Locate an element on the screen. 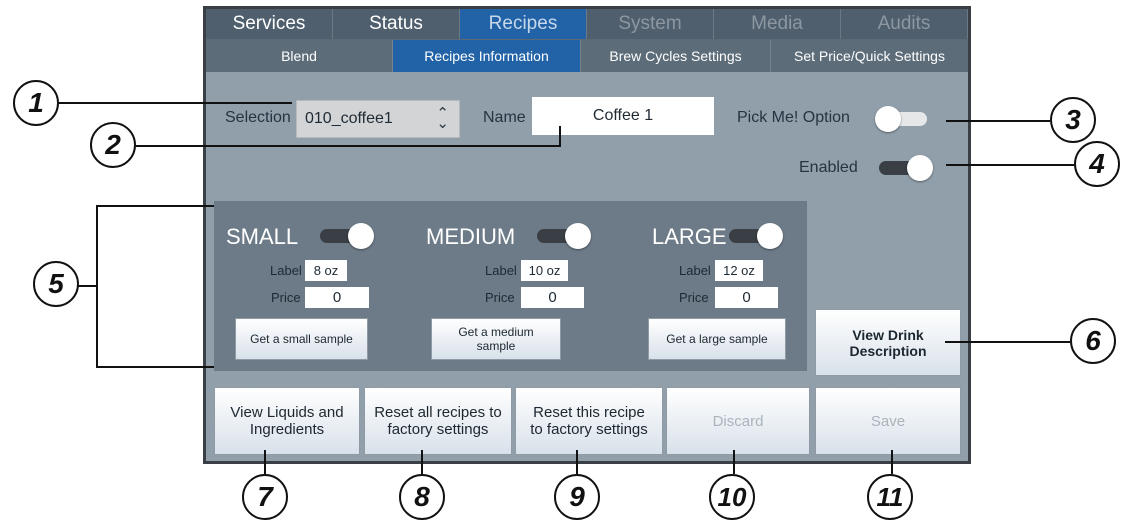 This screenshot has width=1140, height=527. get-small-sample-button: Get a small sample is located at coordinates (301, 339).